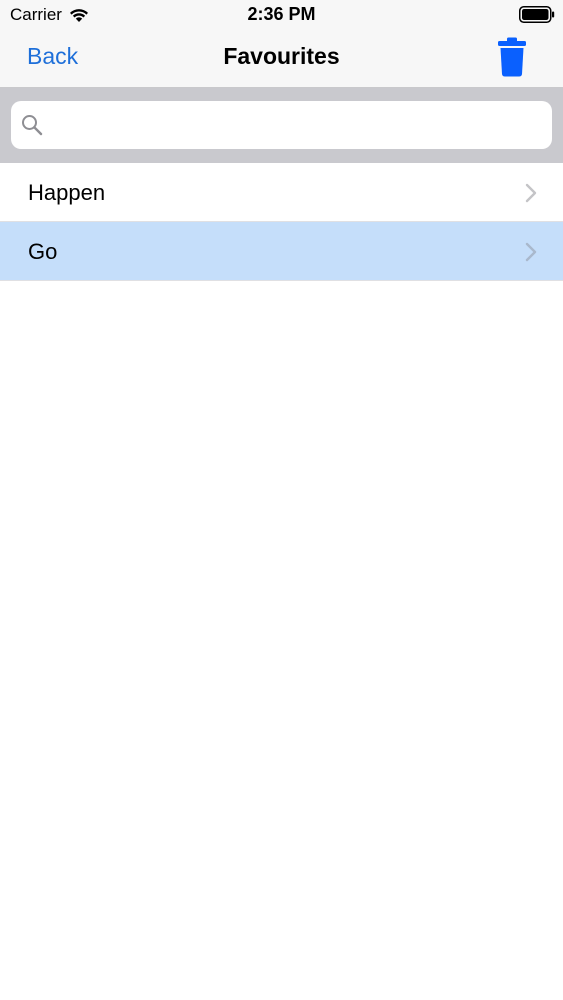 The height and width of the screenshot is (1000, 563). I want to click on list-item-label: Go, so click(43, 251).